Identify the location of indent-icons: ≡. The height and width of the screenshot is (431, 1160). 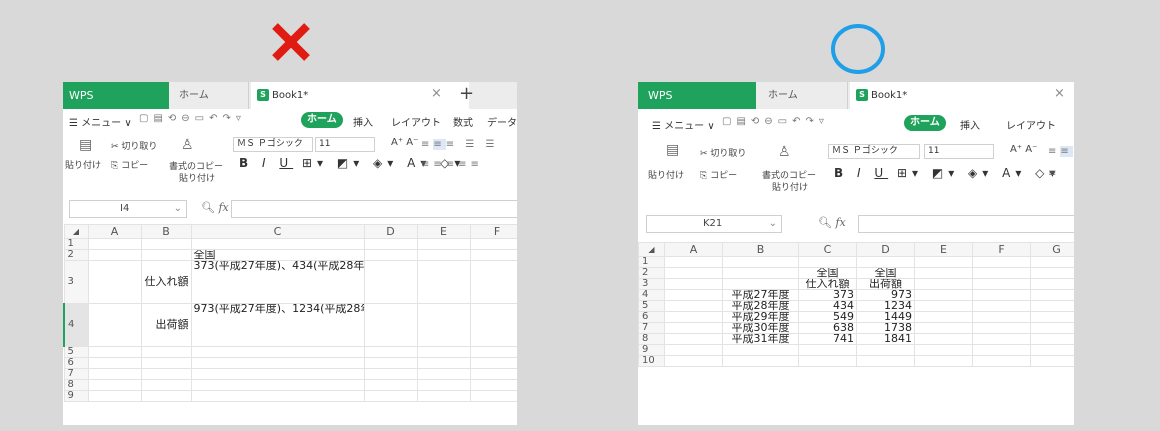
(1054, 173).